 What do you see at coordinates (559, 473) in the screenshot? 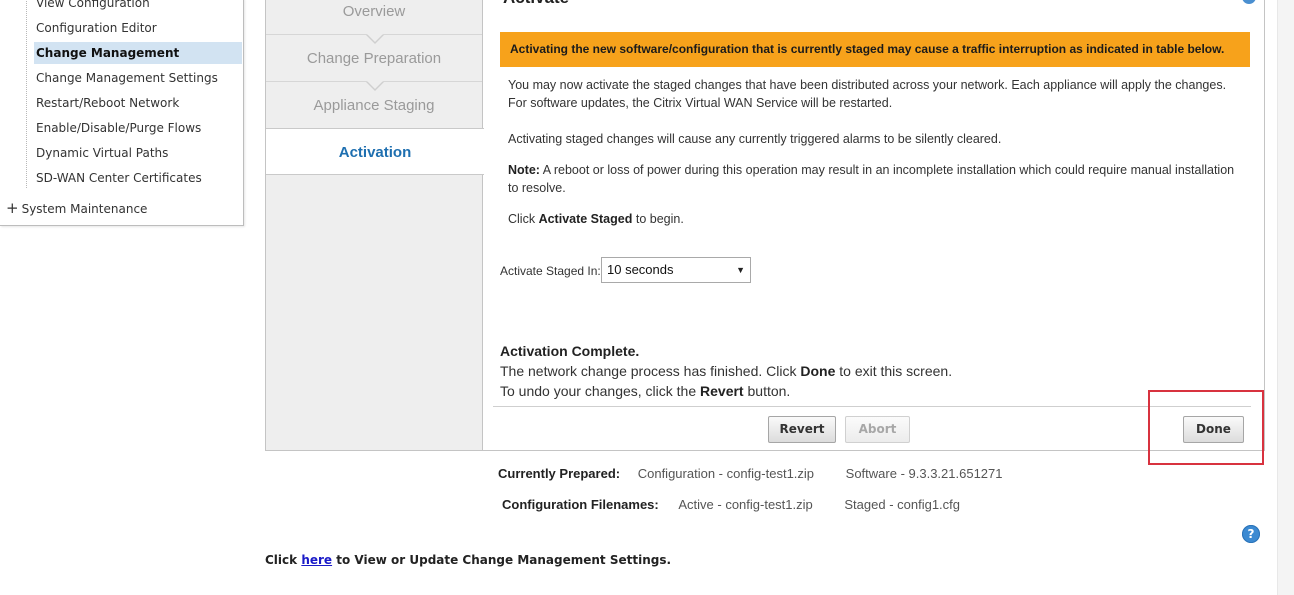
I see `currently-prepared-label: Currently Prepared:` at bounding box center [559, 473].